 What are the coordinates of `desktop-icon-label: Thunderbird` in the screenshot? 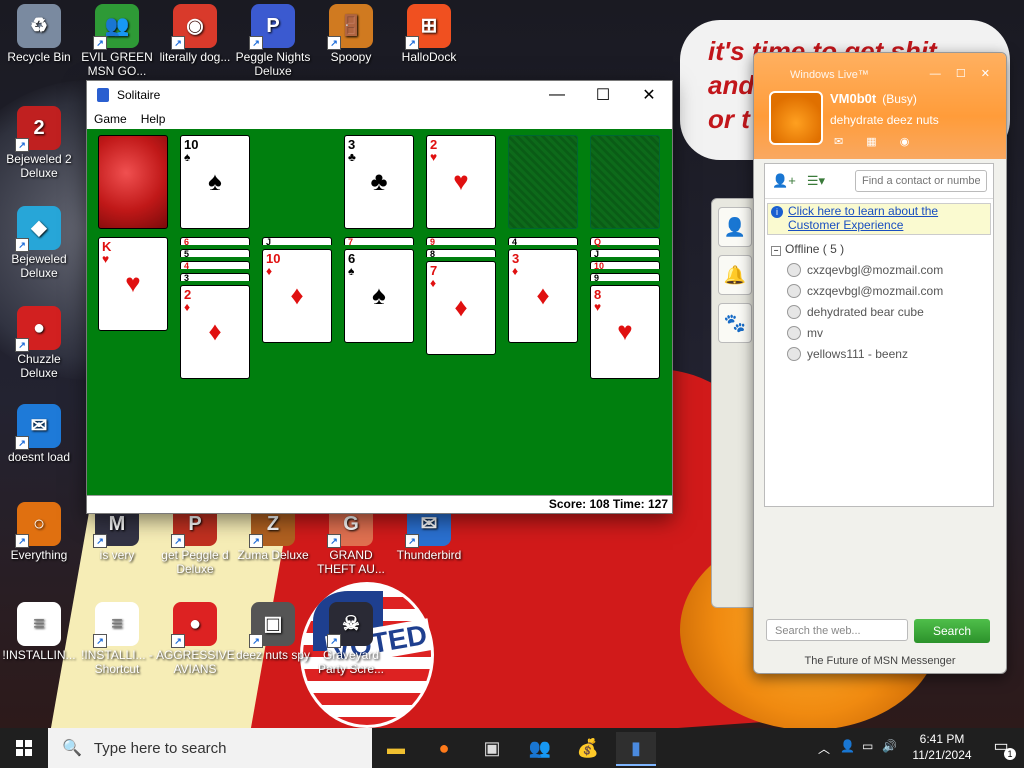 It's located at (429, 555).